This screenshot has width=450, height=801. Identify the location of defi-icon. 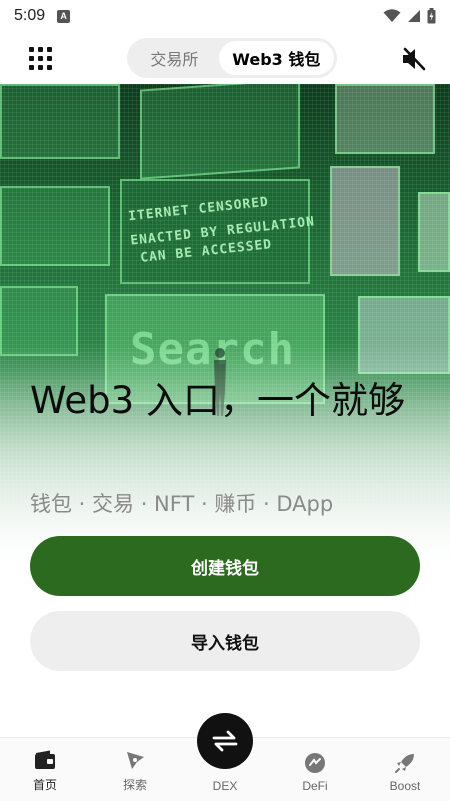
(315, 763).